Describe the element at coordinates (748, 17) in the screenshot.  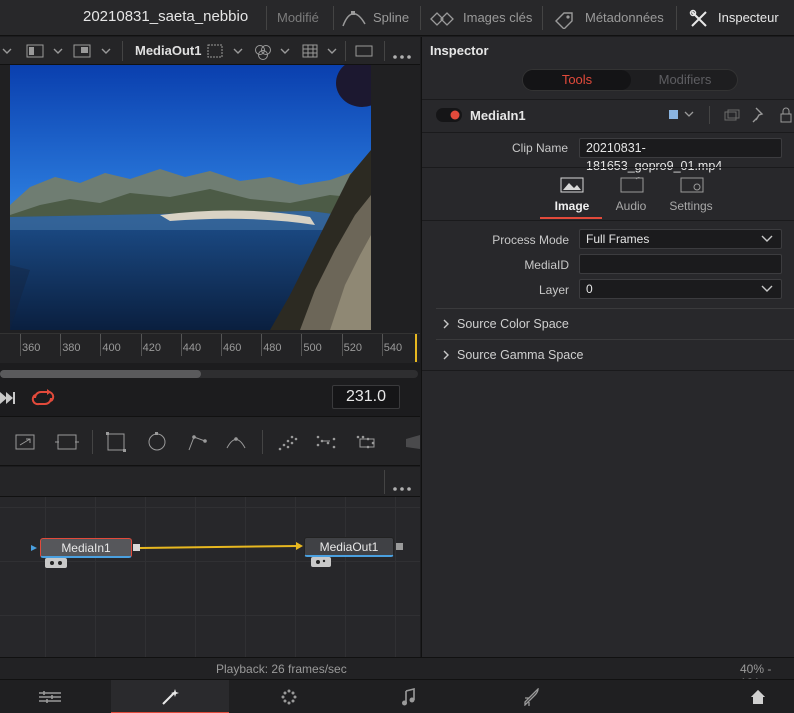
I see `inspector-button: Inspecteur` at that location.